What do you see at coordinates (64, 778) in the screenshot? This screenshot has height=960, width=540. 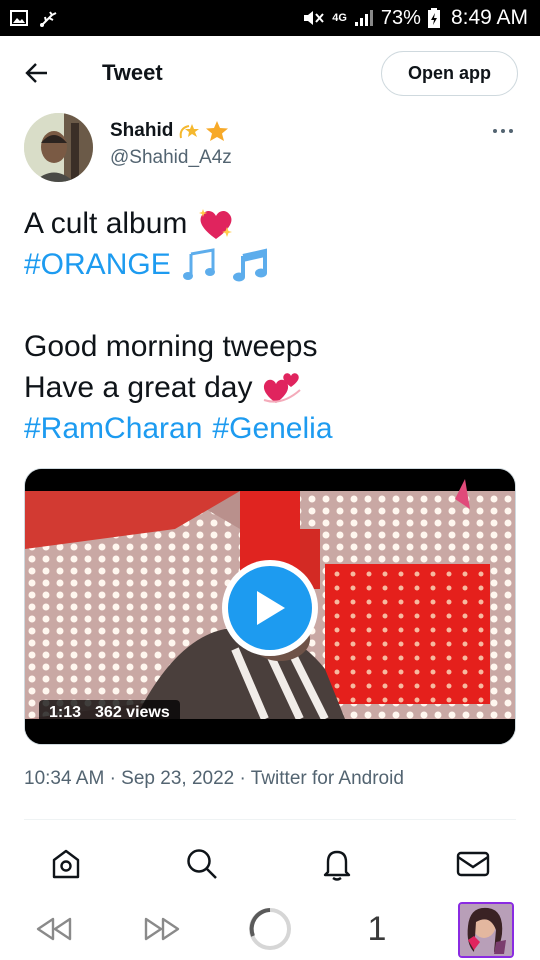 I see `tweet-time: 10:34 AM` at bounding box center [64, 778].